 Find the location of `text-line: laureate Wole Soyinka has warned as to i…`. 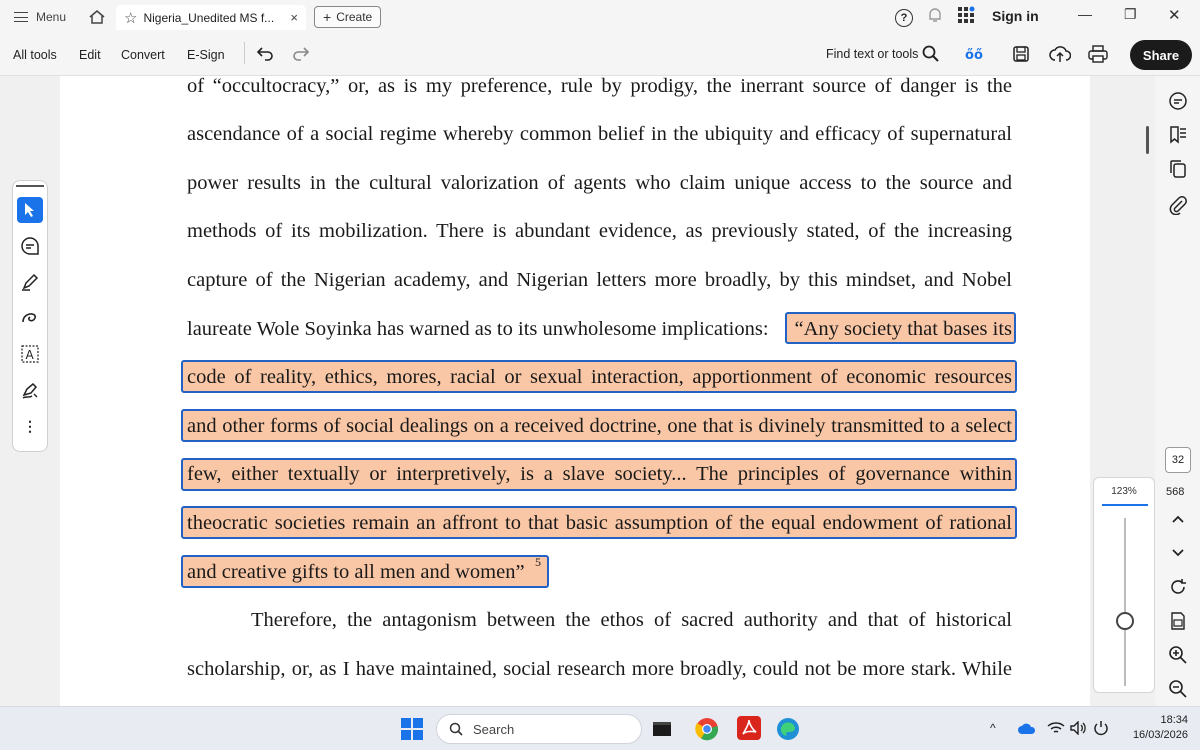

text-line: laureate Wole Soyinka has warned as to i… is located at coordinates (478, 329).